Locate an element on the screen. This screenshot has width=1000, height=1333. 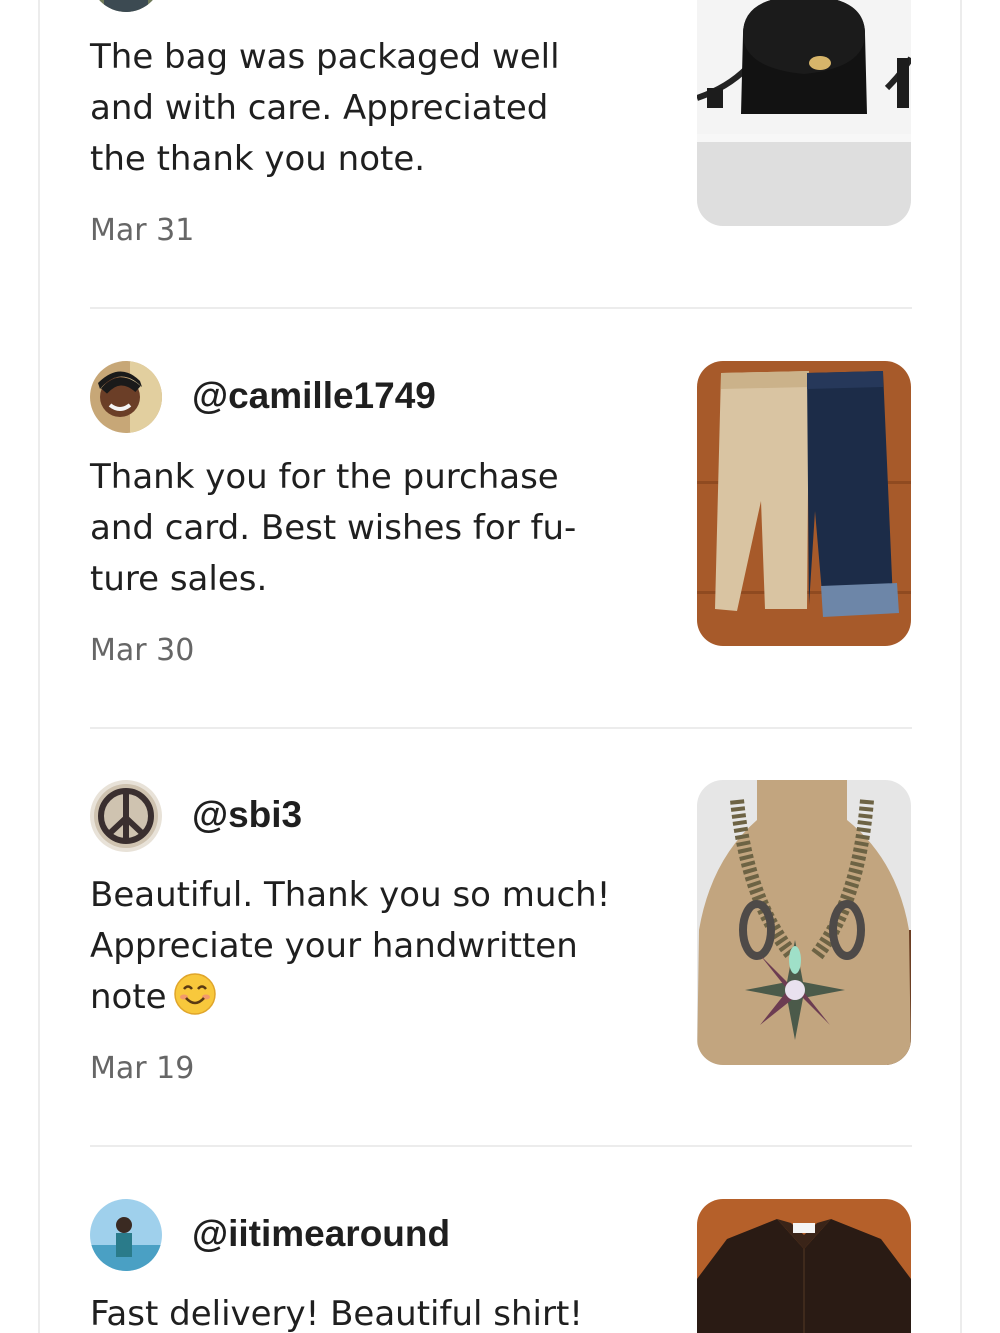
shirt-photo is located at coordinates (804, 1266).